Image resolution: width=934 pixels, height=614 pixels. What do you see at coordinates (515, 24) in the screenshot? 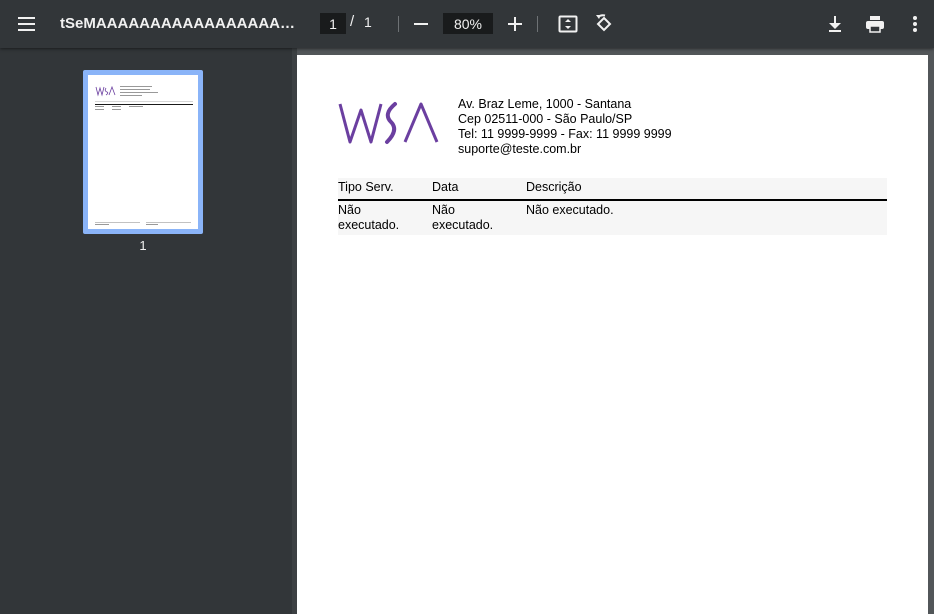
I see `zoom-in-icon` at bounding box center [515, 24].